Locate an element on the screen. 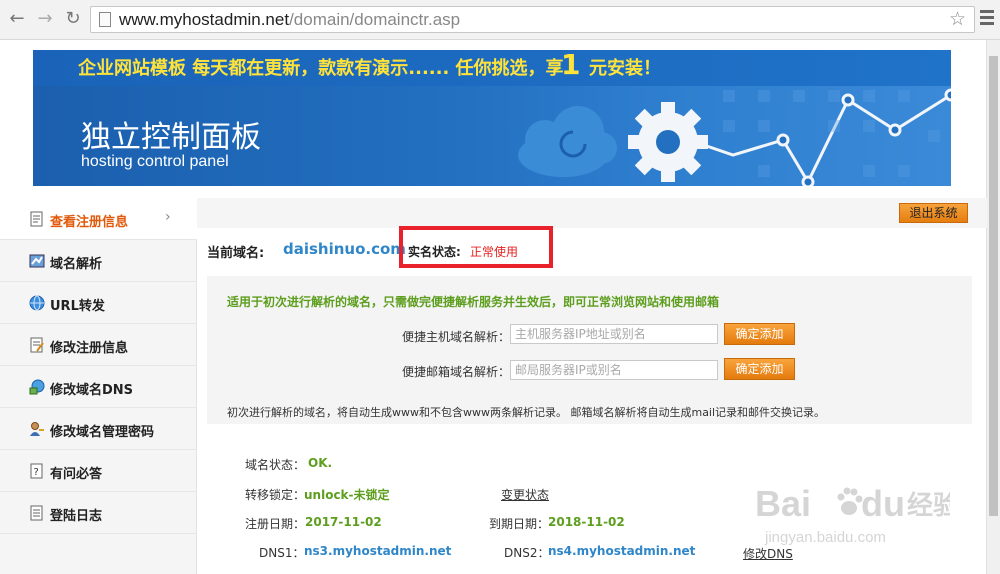 This screenshot has width=1000, height=574. host-add-button: 确定添加 is located at coordinates (759, 334).